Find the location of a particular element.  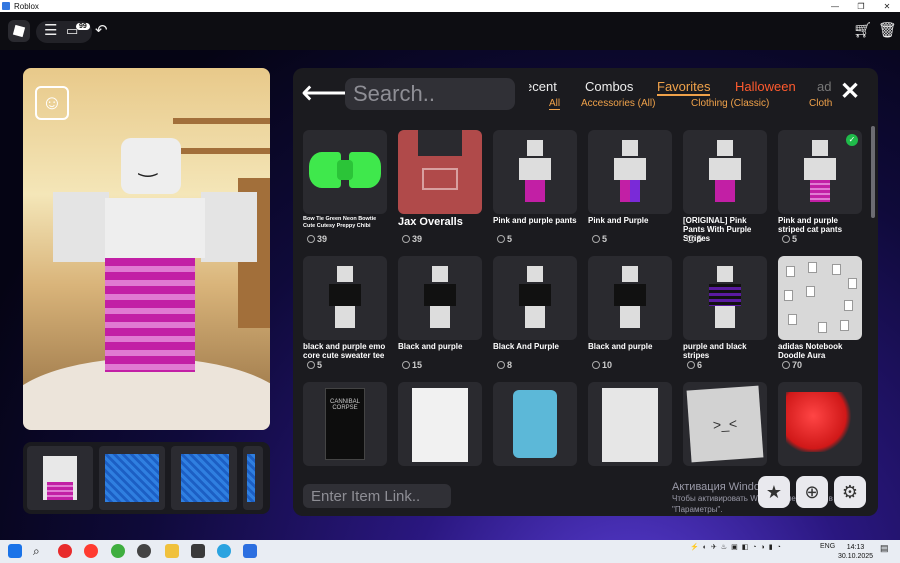

outfit-strip is located at coordinates (146, 478).